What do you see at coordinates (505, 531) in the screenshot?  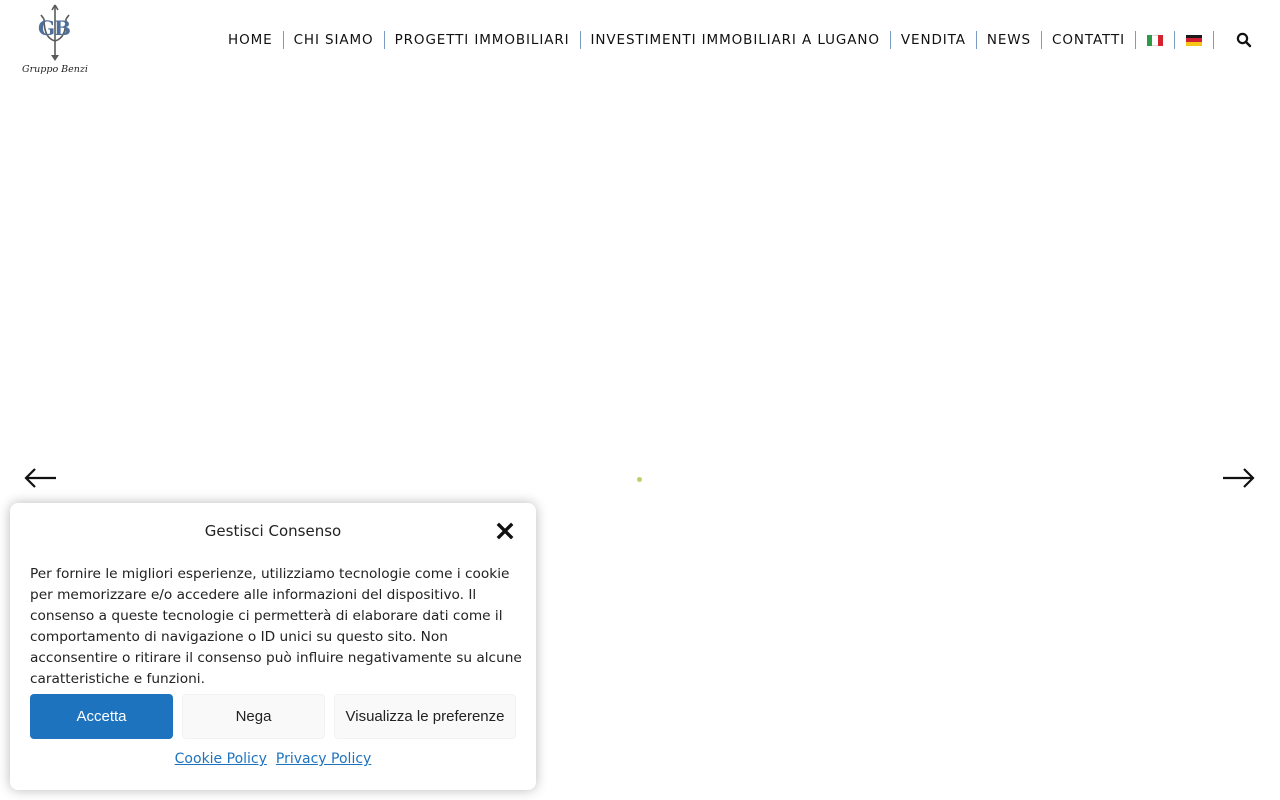 I see `close-icon` at bounding box center [505, 531].